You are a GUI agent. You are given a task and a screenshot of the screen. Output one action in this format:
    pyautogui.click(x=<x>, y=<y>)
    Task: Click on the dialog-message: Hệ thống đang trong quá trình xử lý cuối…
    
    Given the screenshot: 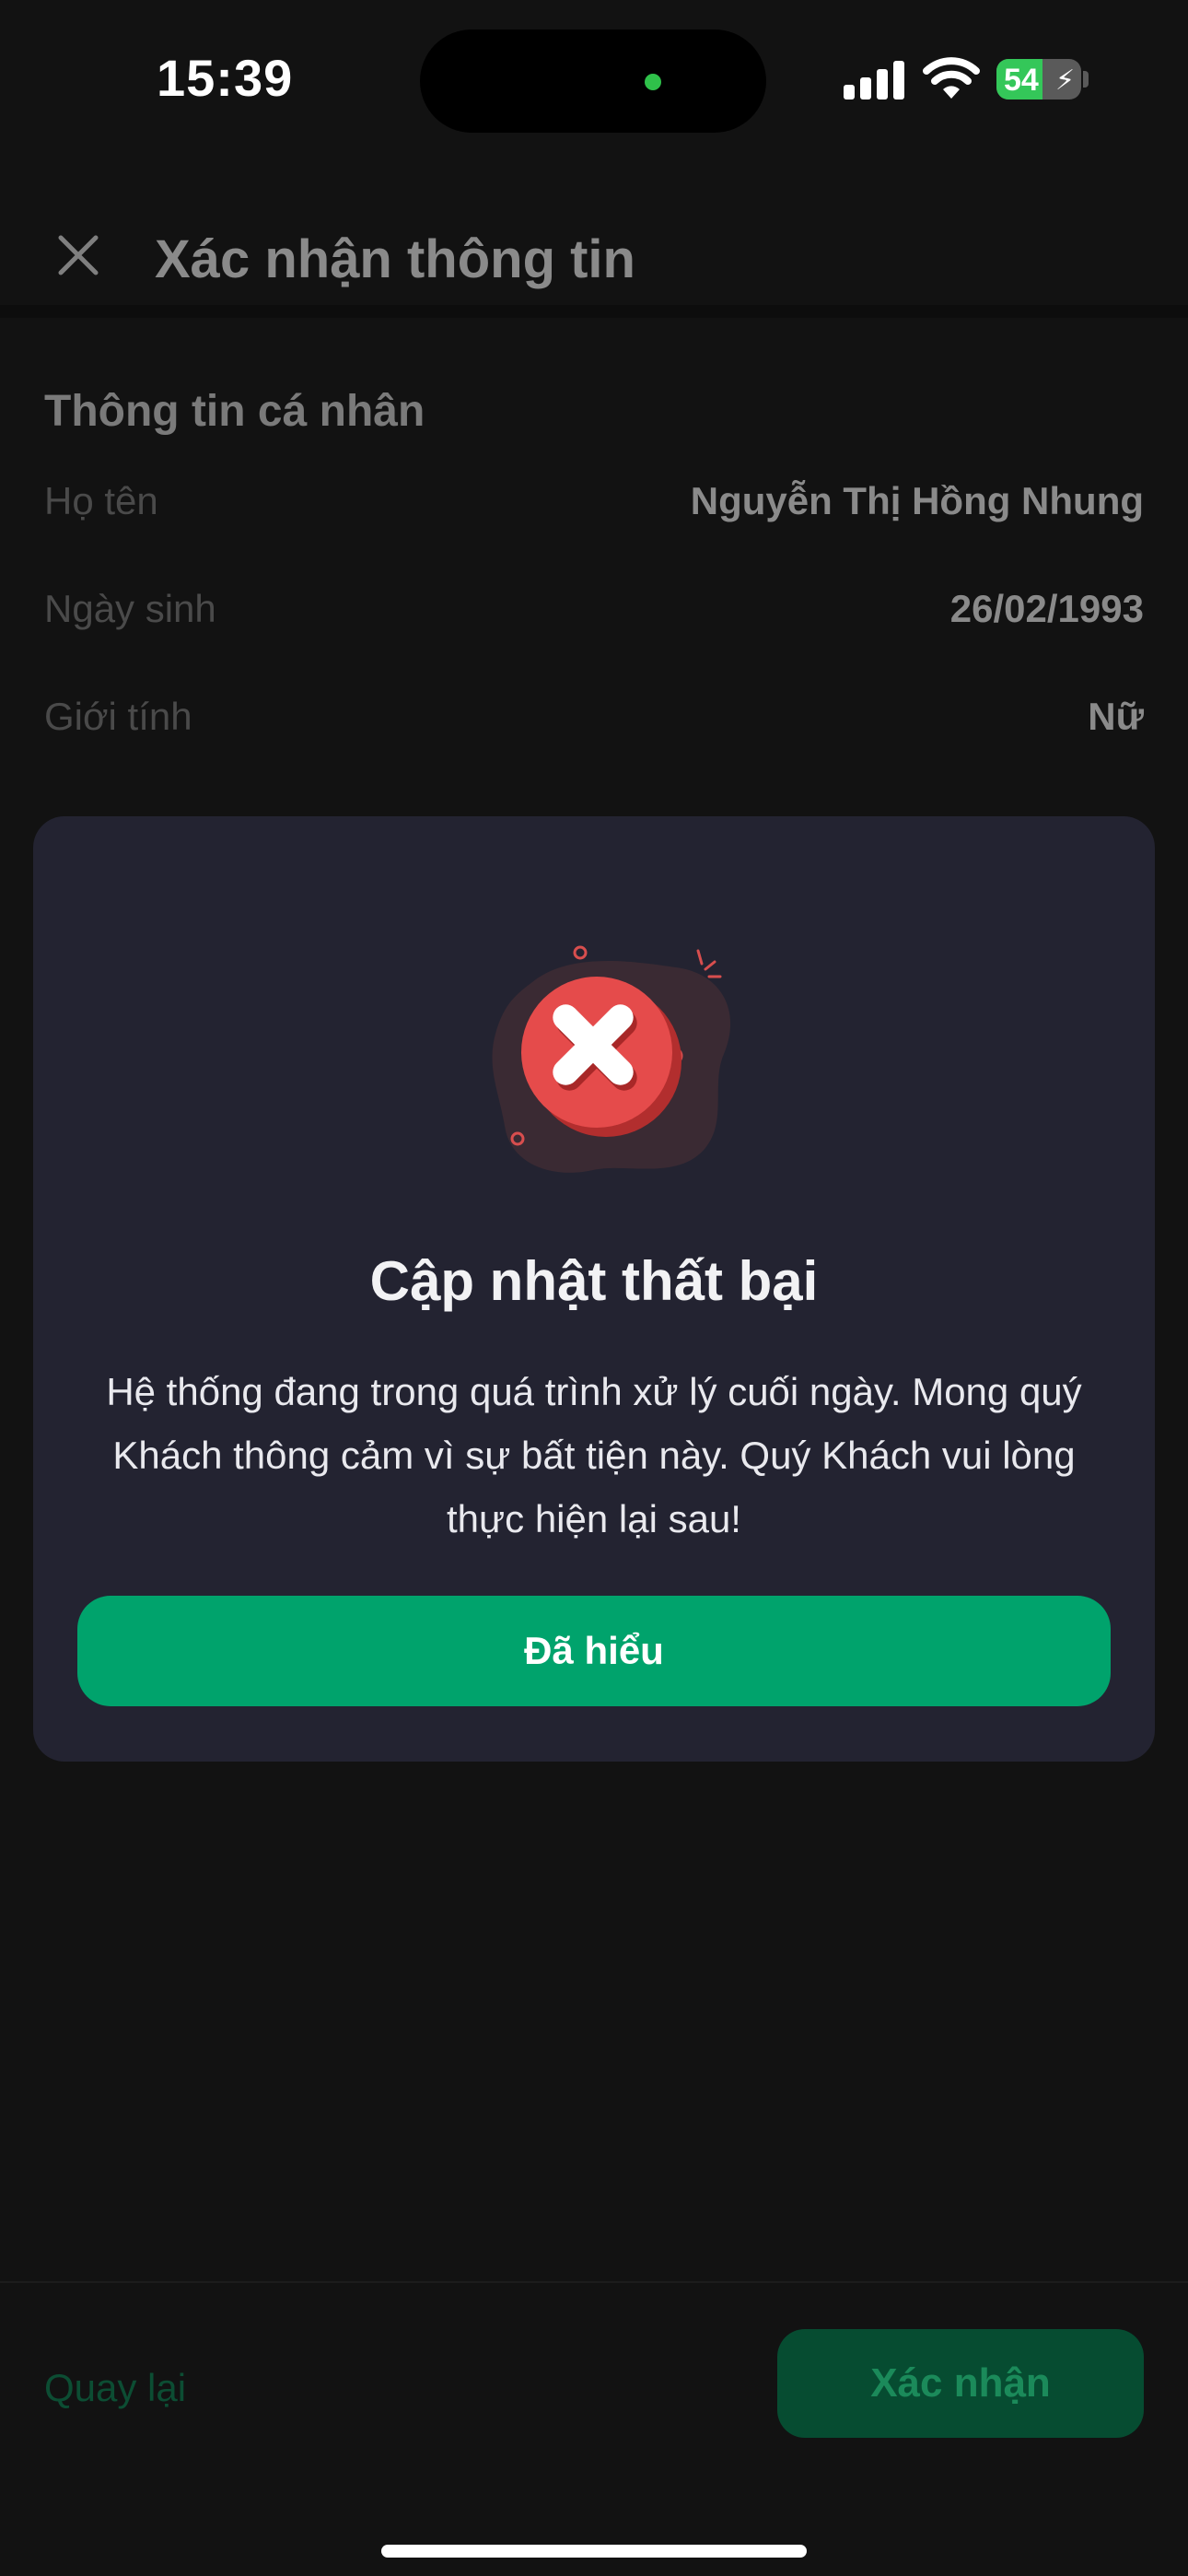 What is the action you would take?
    pyautogui.click(x=594, y=1455)
    